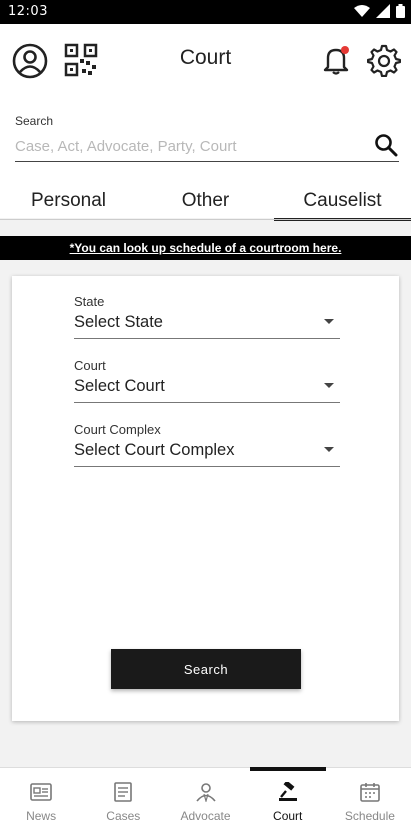 The width and height of the screenshot is (411, 823). What do you see at coordinates (90, 365) in the screenshot?
I see `court-label: Court` at bounding box center [90, 365].